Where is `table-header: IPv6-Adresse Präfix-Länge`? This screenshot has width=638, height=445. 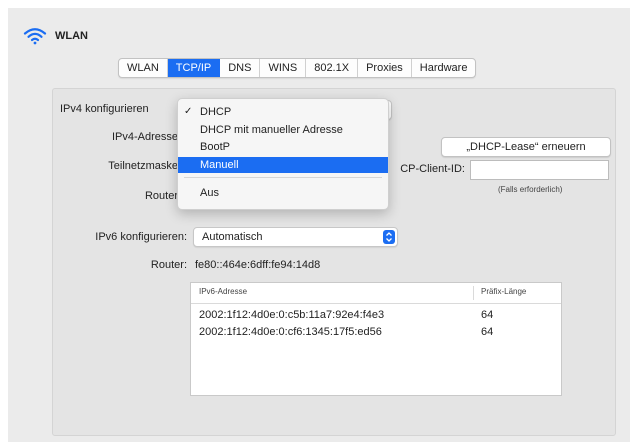 table-header: IPv6-Adresse Präfix-Länge is located at coordinates (376, 293).